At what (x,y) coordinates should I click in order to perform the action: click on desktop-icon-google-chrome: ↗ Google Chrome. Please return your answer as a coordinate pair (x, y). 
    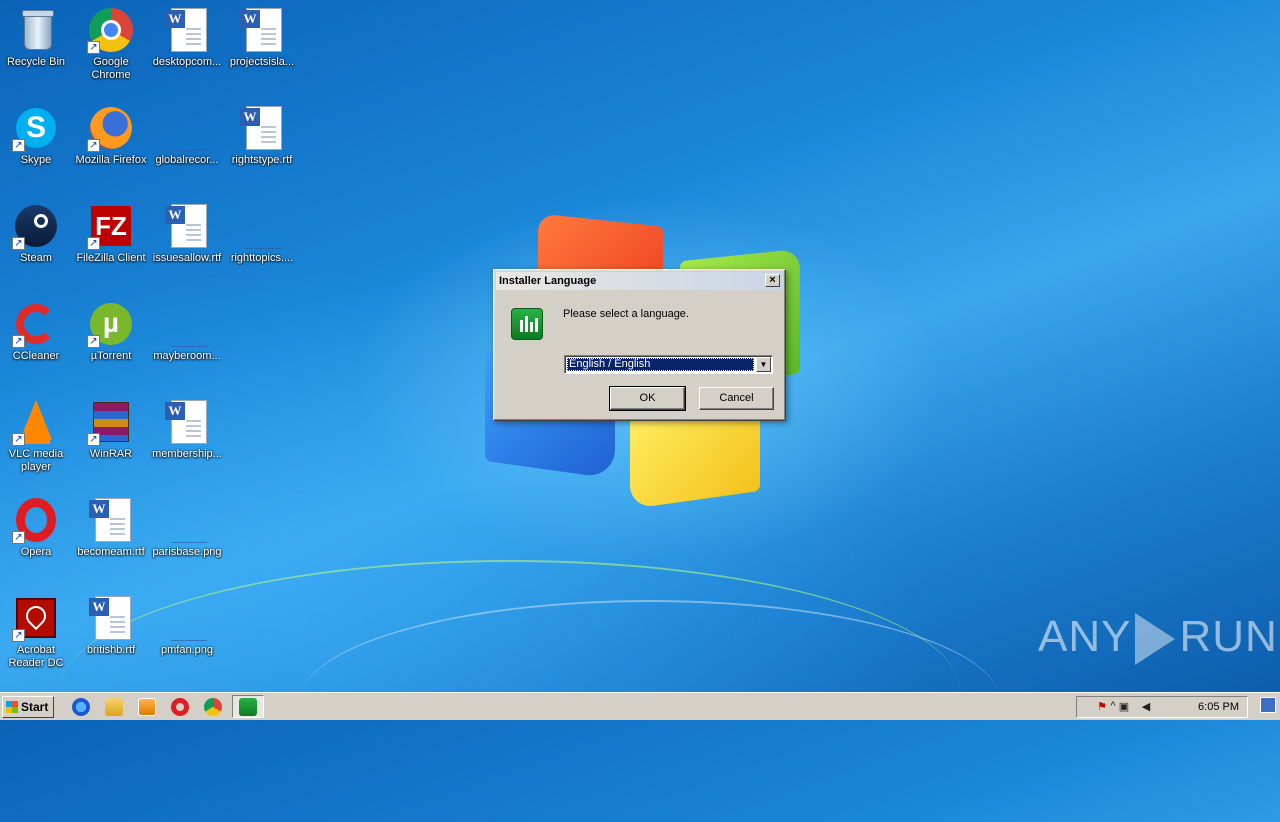
    Looking at the image, I should click on (111, 41).